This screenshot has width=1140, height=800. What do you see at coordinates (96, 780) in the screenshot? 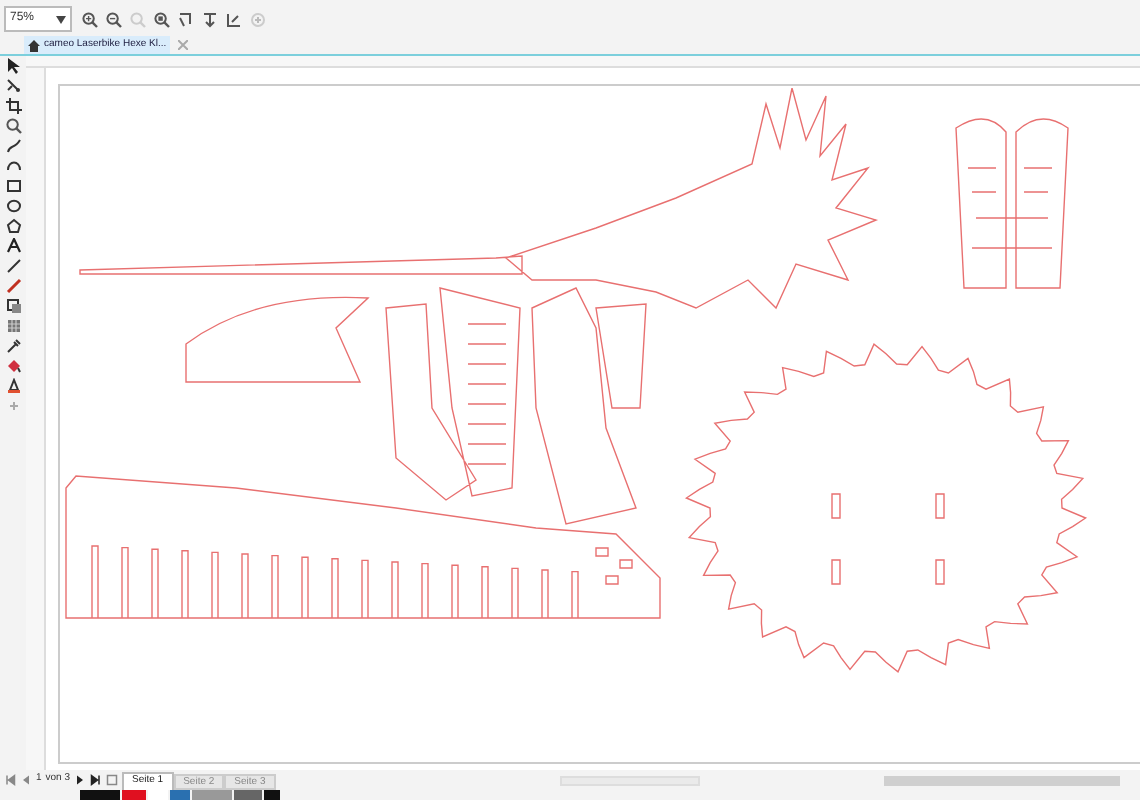
I see `last-page-icon` at bounding box center [96, 780].